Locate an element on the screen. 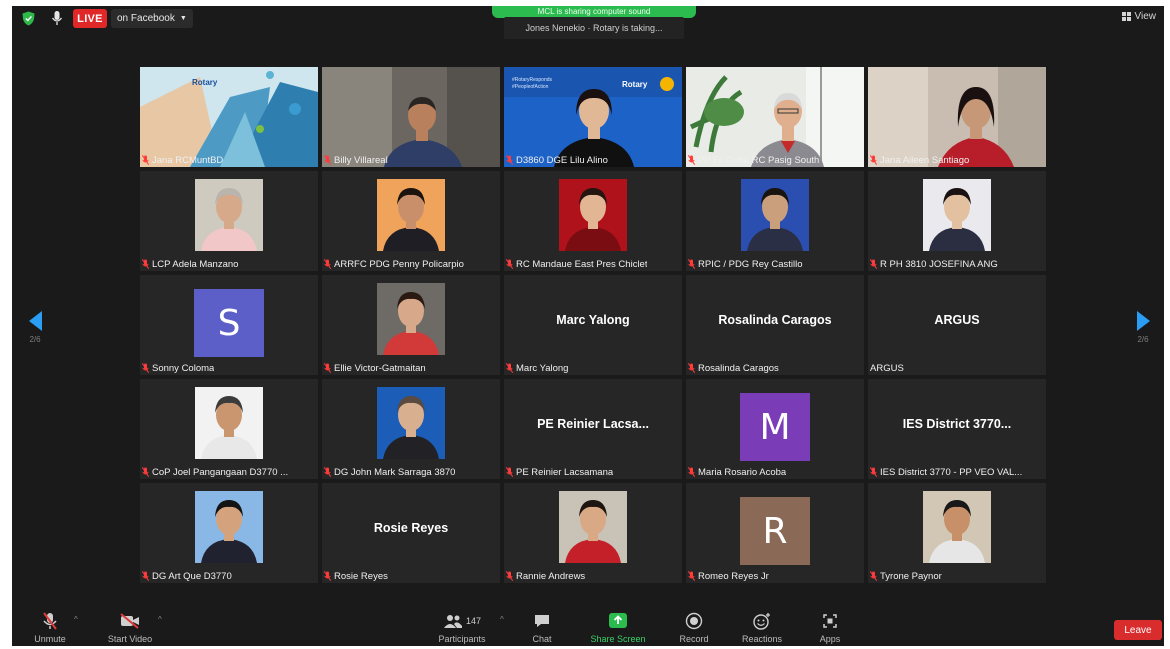  participant-name: D3860 DGE Lilu Alino is located at coordinates (562, 160).